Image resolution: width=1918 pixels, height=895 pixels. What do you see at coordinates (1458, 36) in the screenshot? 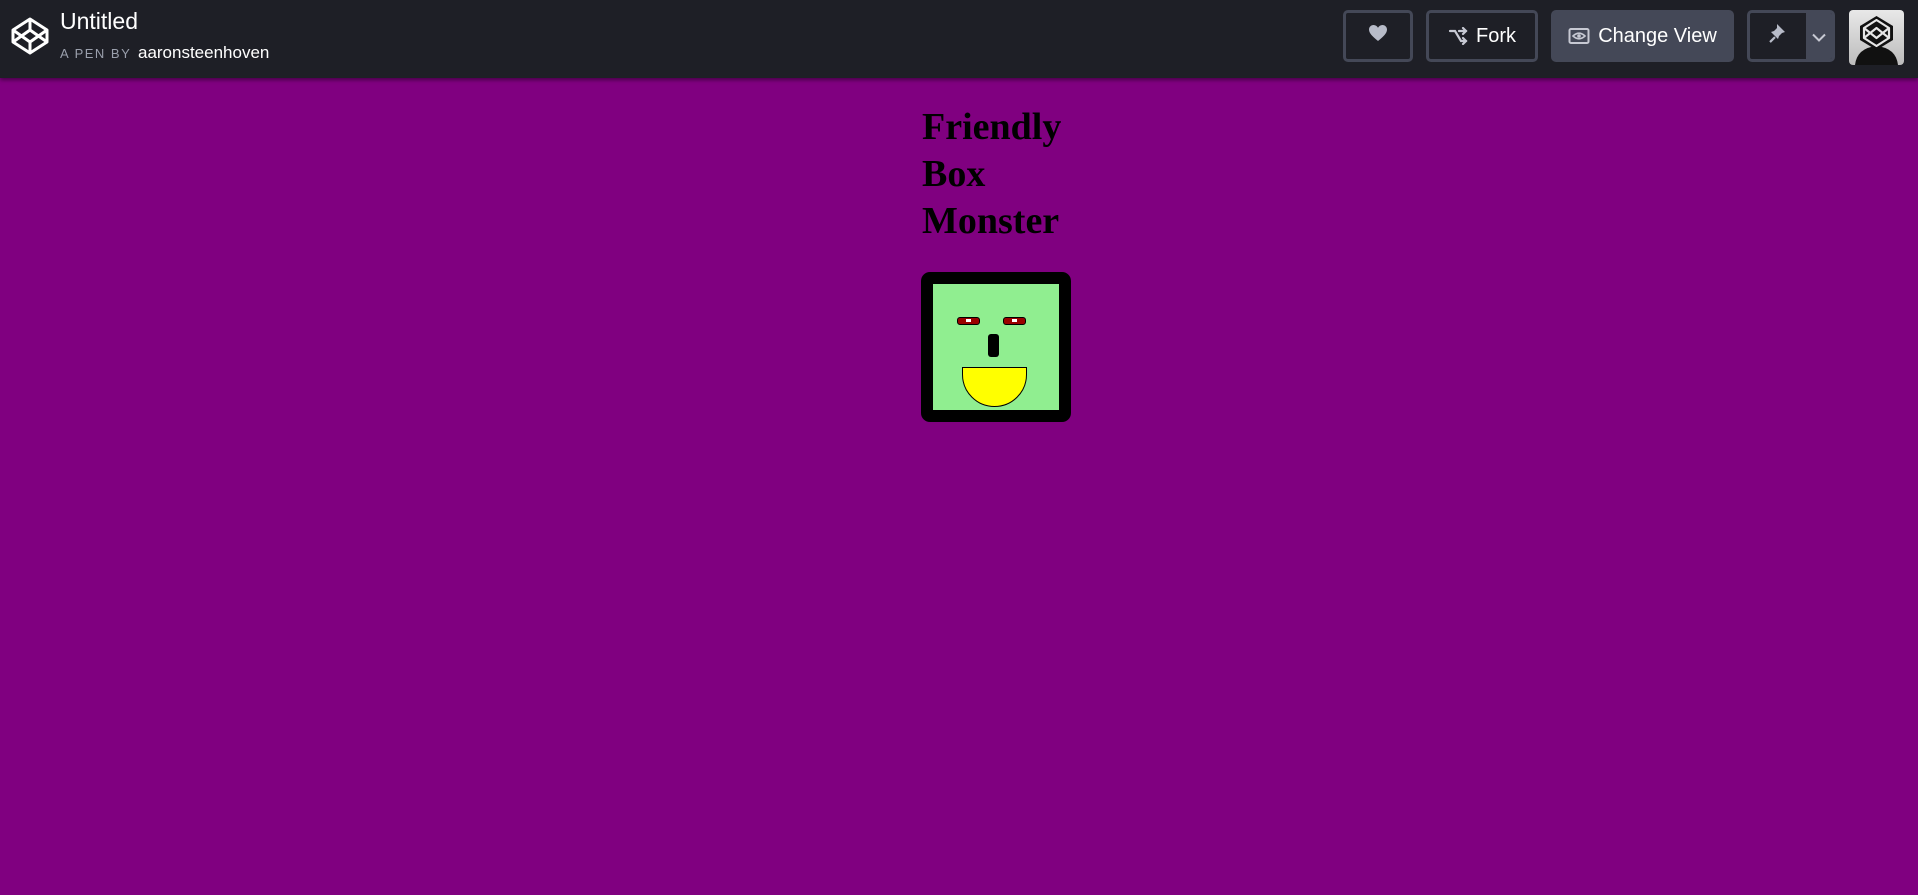
I see `fork-icon` at bounding box center [1458, 36].